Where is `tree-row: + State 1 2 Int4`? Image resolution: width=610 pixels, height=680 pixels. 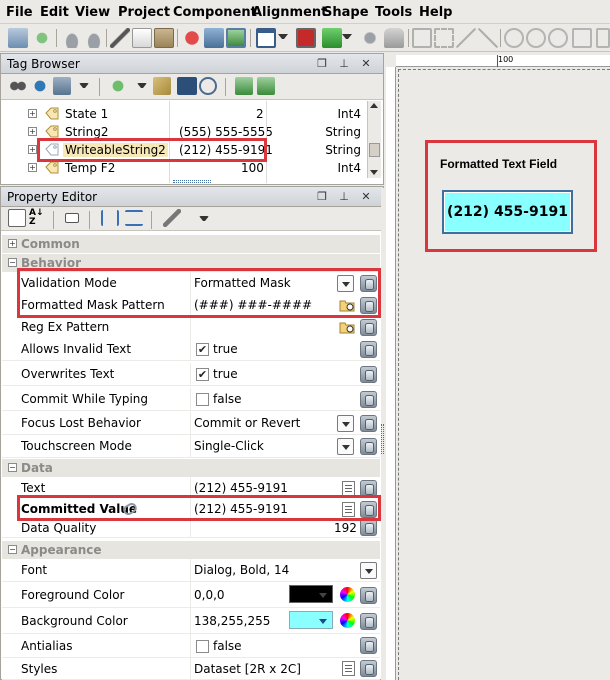
tree-row: + State 1 2 Int4 is located at coordinates (182, 114).